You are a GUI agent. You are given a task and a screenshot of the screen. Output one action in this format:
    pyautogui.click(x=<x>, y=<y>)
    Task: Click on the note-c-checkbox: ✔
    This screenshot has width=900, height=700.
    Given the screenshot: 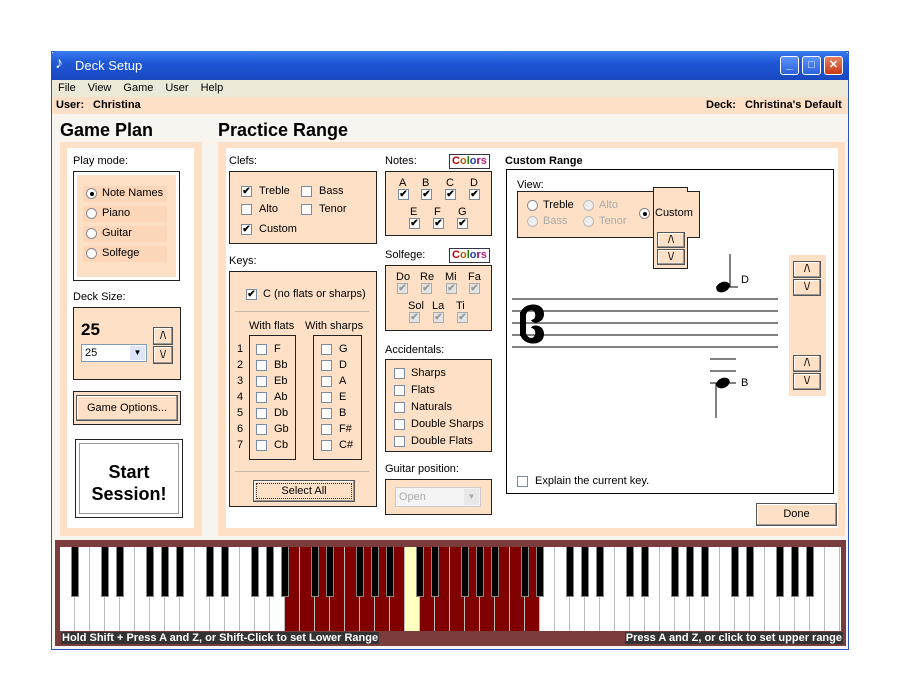 What is the action you would take?
    pyautogui.click(x=450, y=194)
    